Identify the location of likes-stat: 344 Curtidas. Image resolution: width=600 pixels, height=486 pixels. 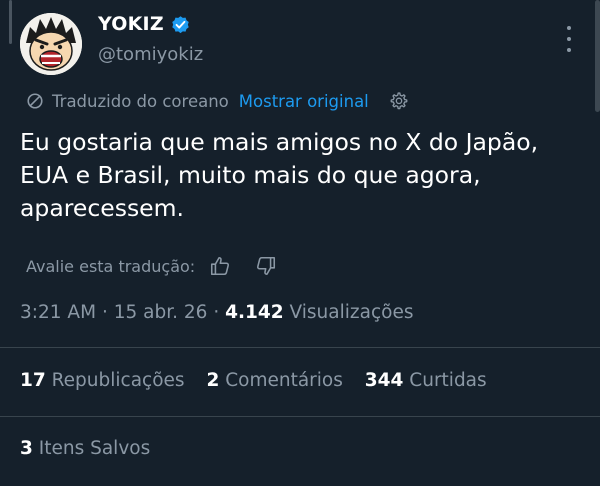
(426, 380).